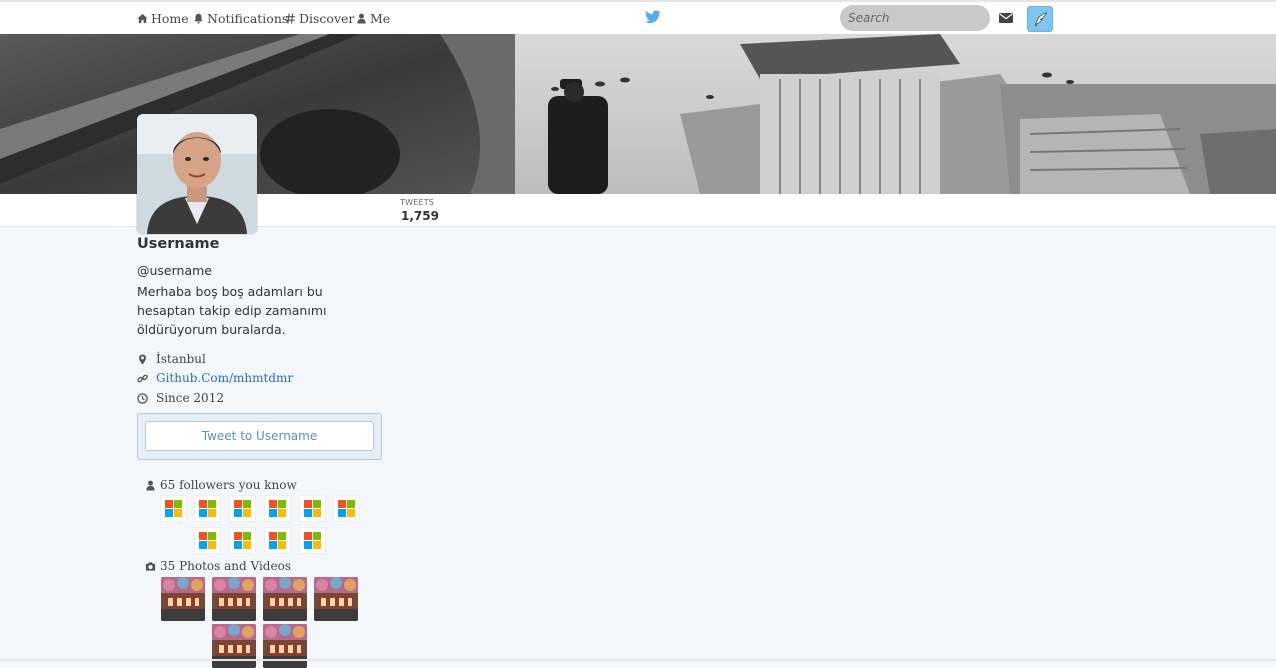  I want to click on tweet-to-button: Tweet to Username, so click(259, 436).